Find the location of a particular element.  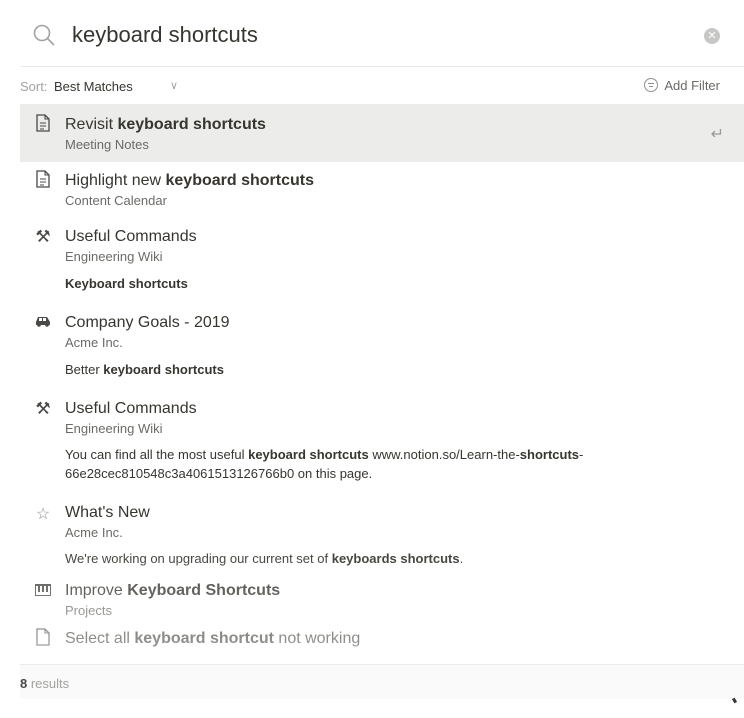

result-snippet: Better keyboard shortcuts is located at coordinates (144, 369).